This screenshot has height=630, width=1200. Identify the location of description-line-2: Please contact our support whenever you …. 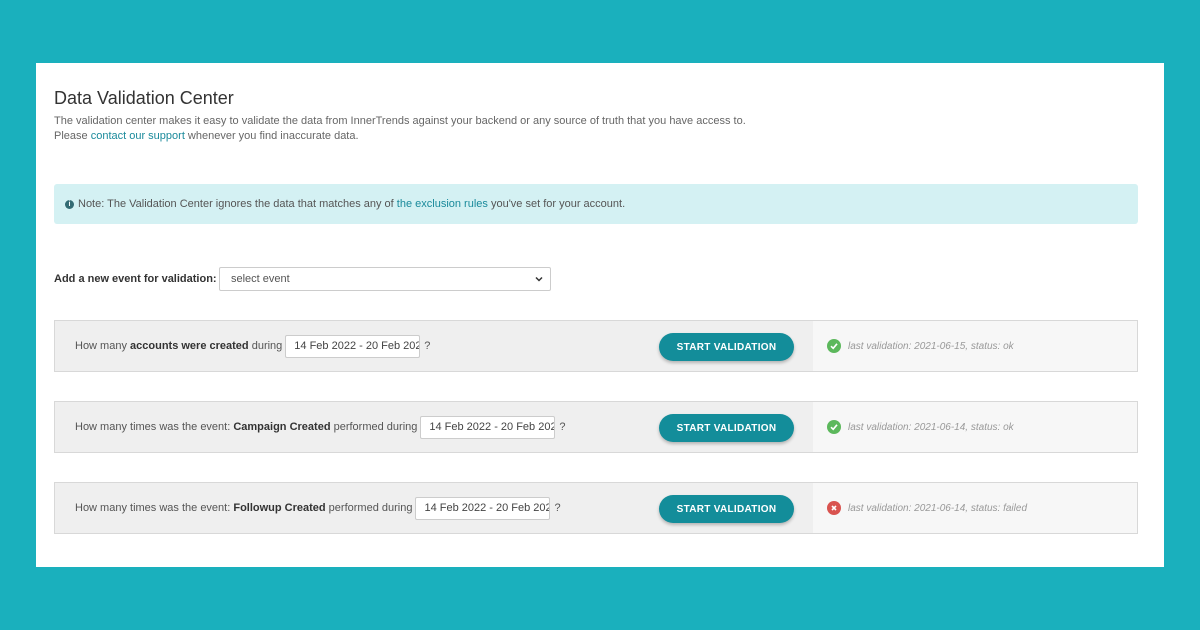
(400, 136).